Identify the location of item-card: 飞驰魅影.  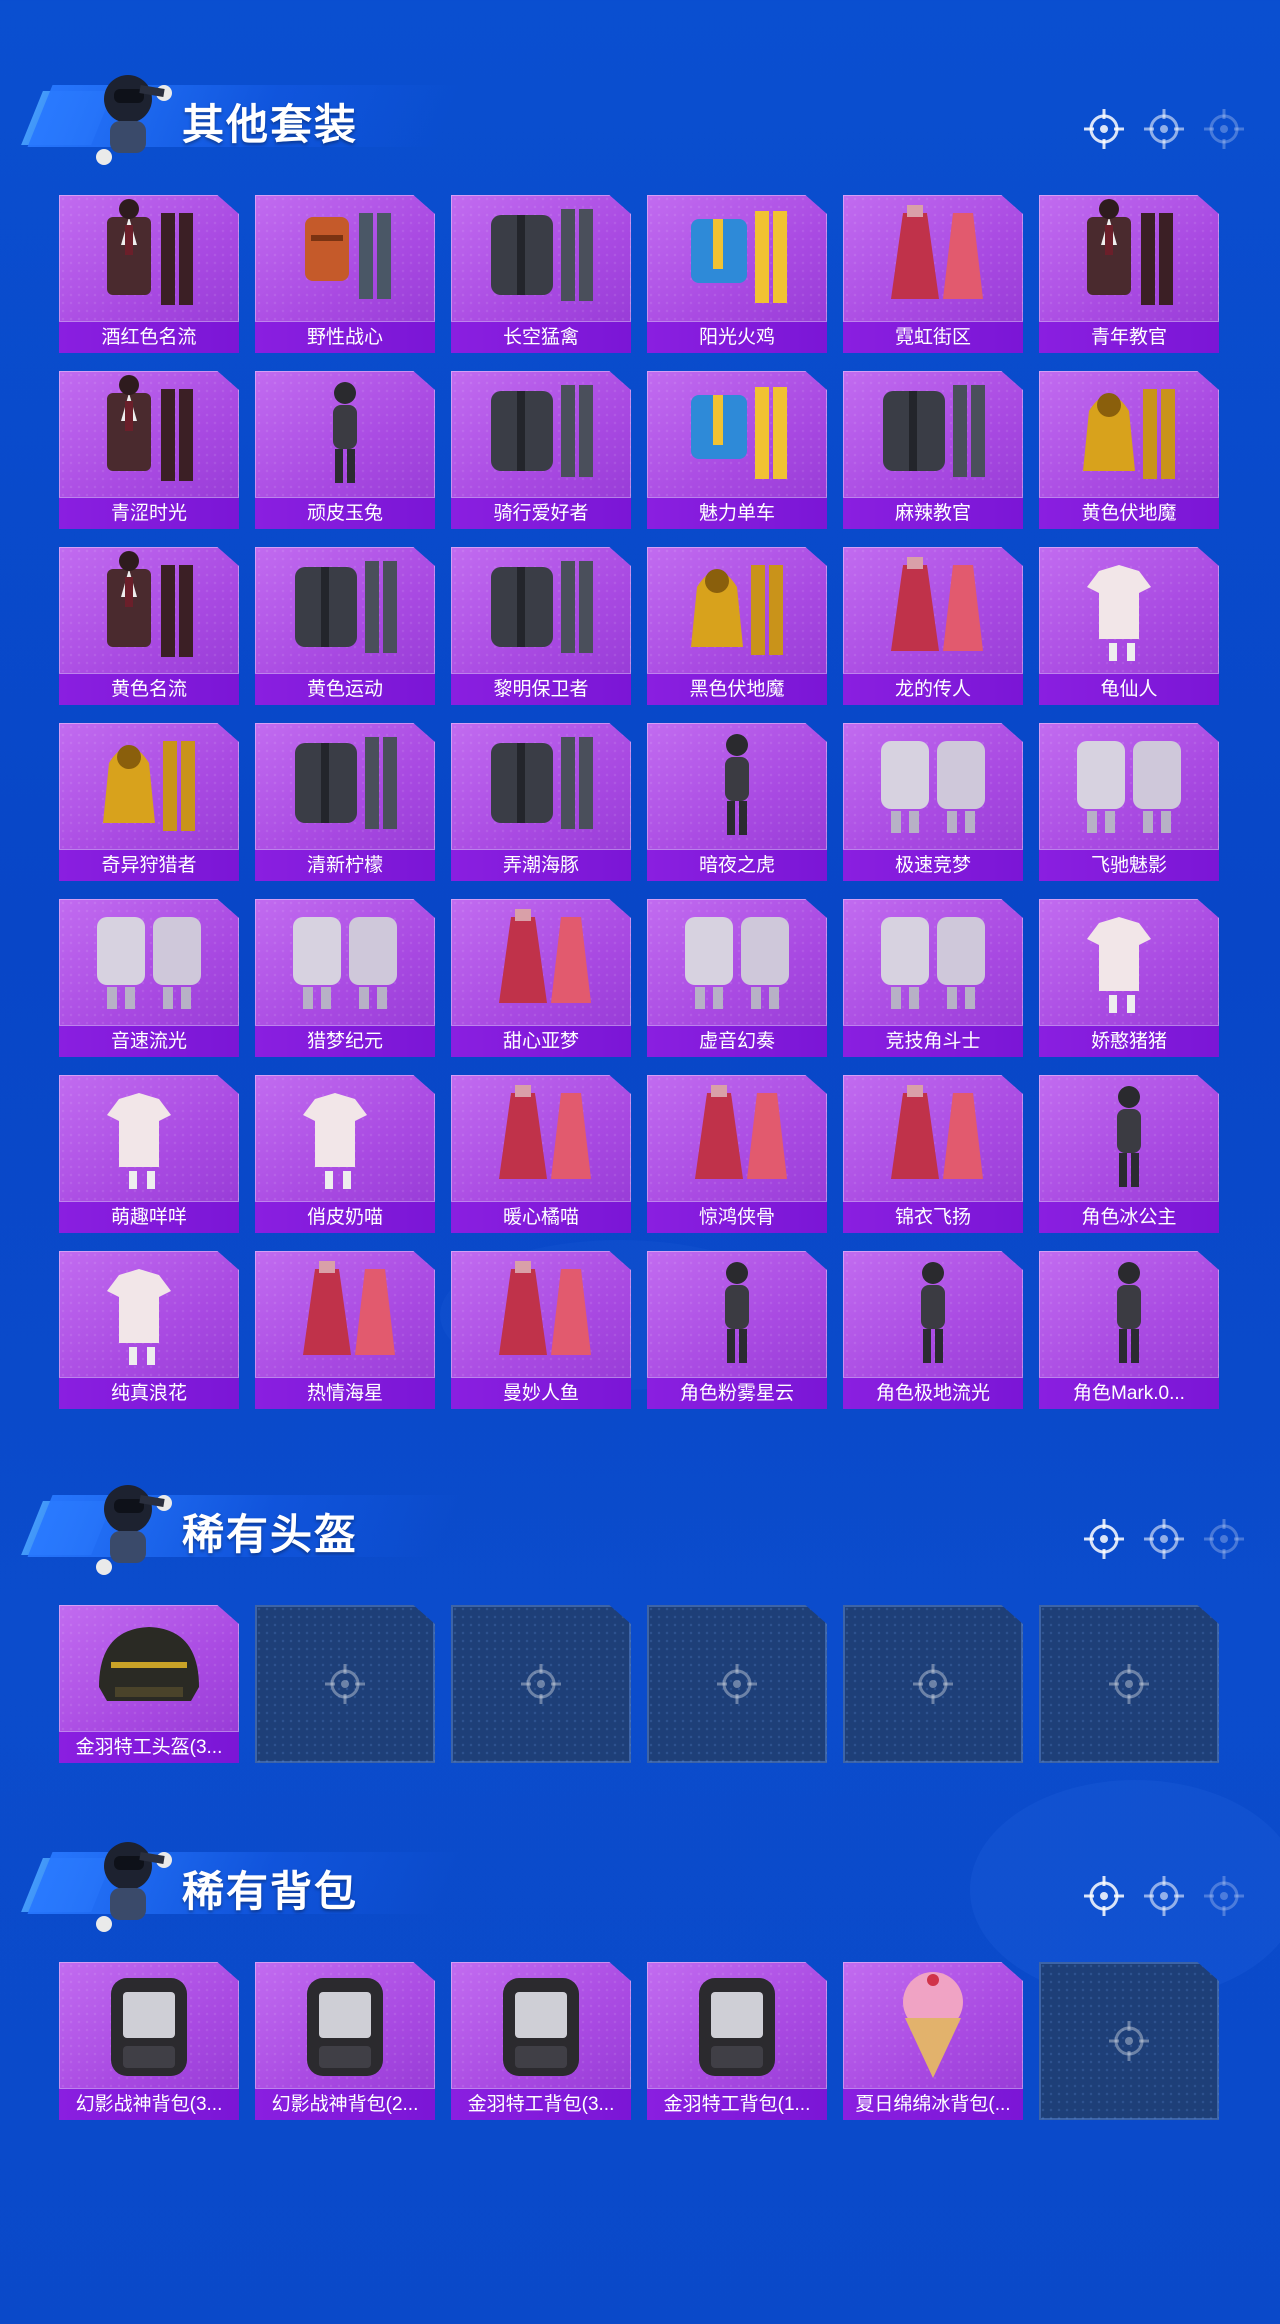
(1129, 802).